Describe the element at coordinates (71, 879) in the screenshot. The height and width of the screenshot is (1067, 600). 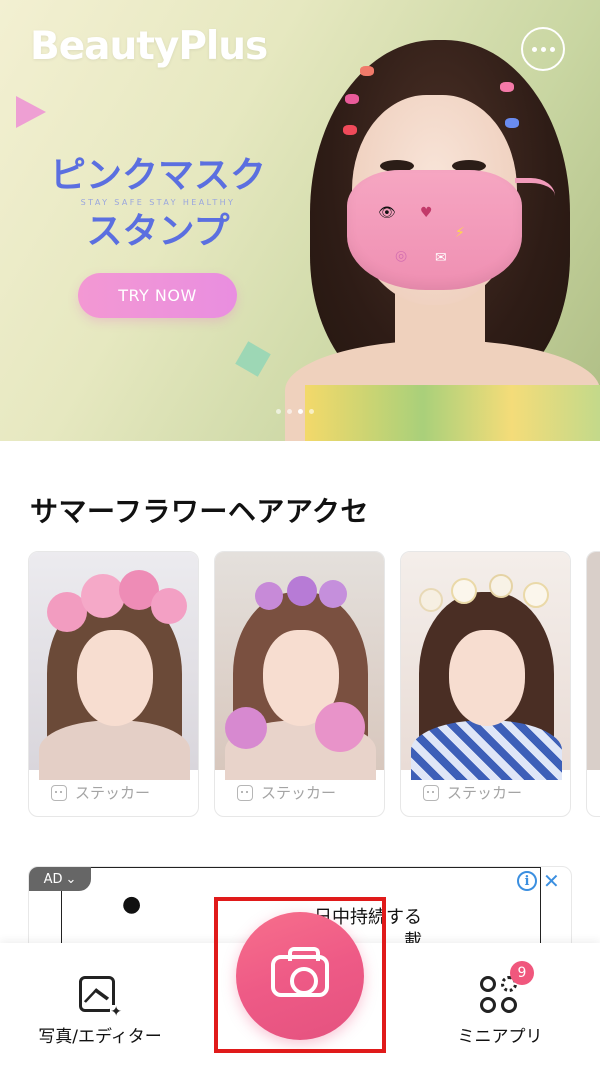
I see `chevron-down-icon: ⌄` at that location.